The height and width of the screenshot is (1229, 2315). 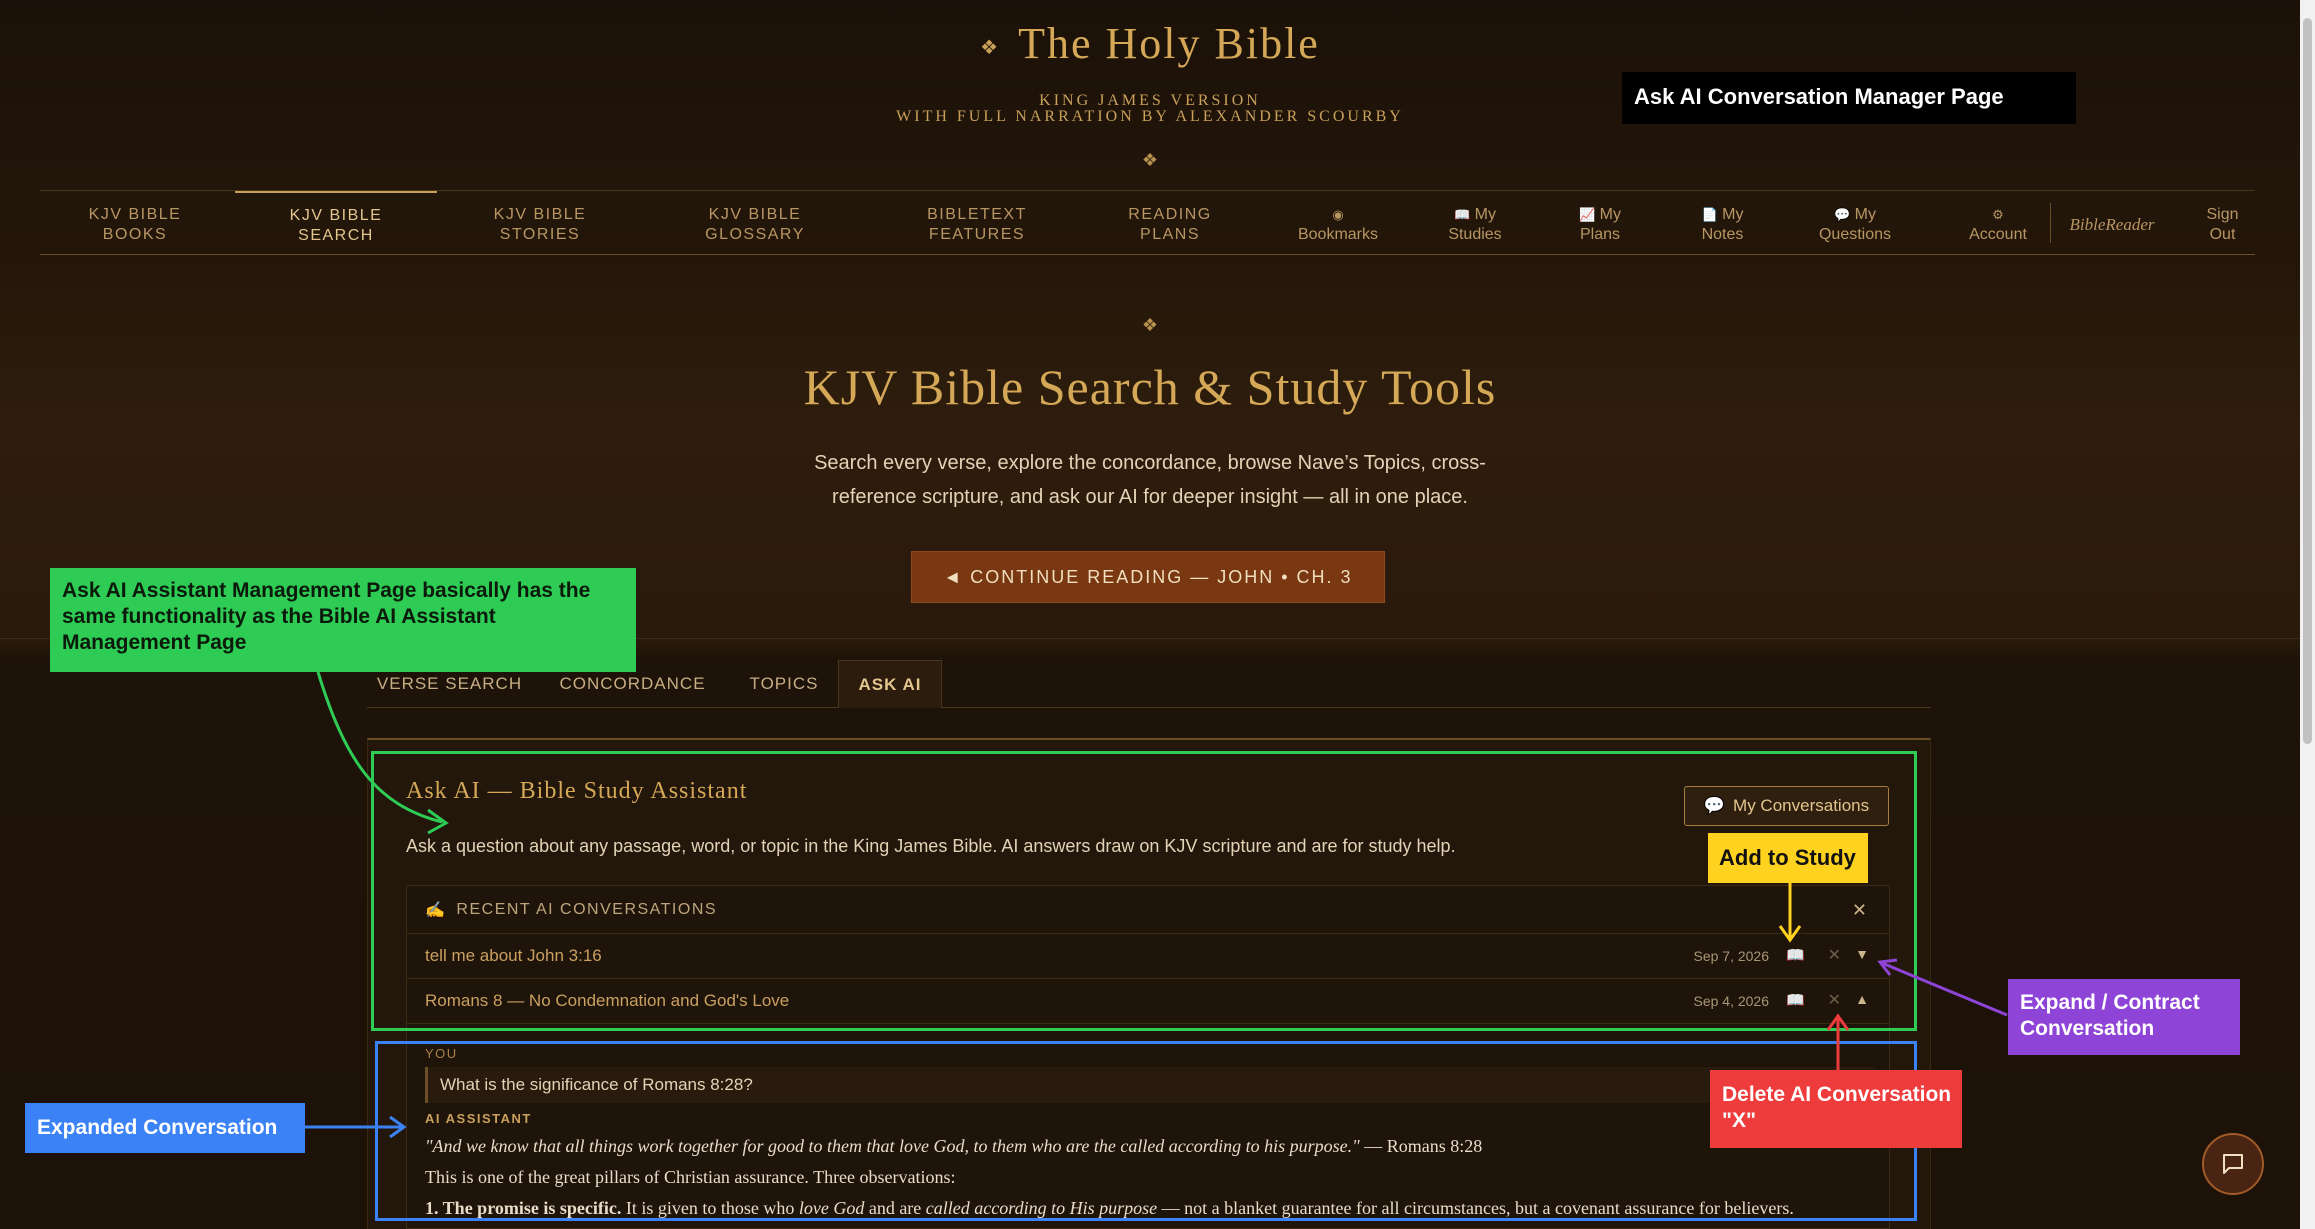 What do you see at coordinates (1338, 214) in the screenshot?
I see `bookmark-icon: ◉` at bounding box center [1338, 214].